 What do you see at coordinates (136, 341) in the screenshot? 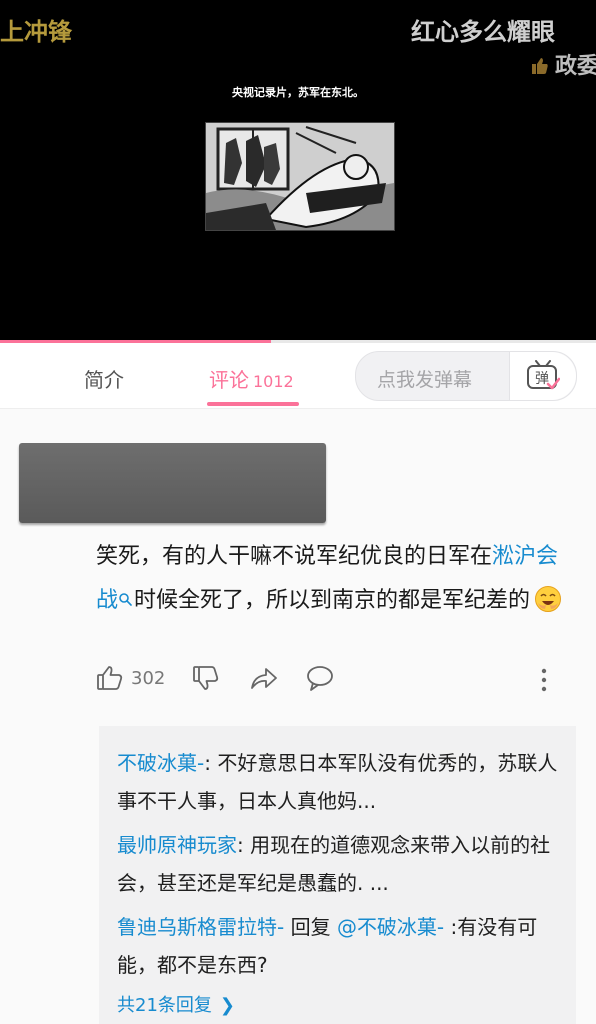
I see `video-progress-fill` at bounding box center [136, 341].